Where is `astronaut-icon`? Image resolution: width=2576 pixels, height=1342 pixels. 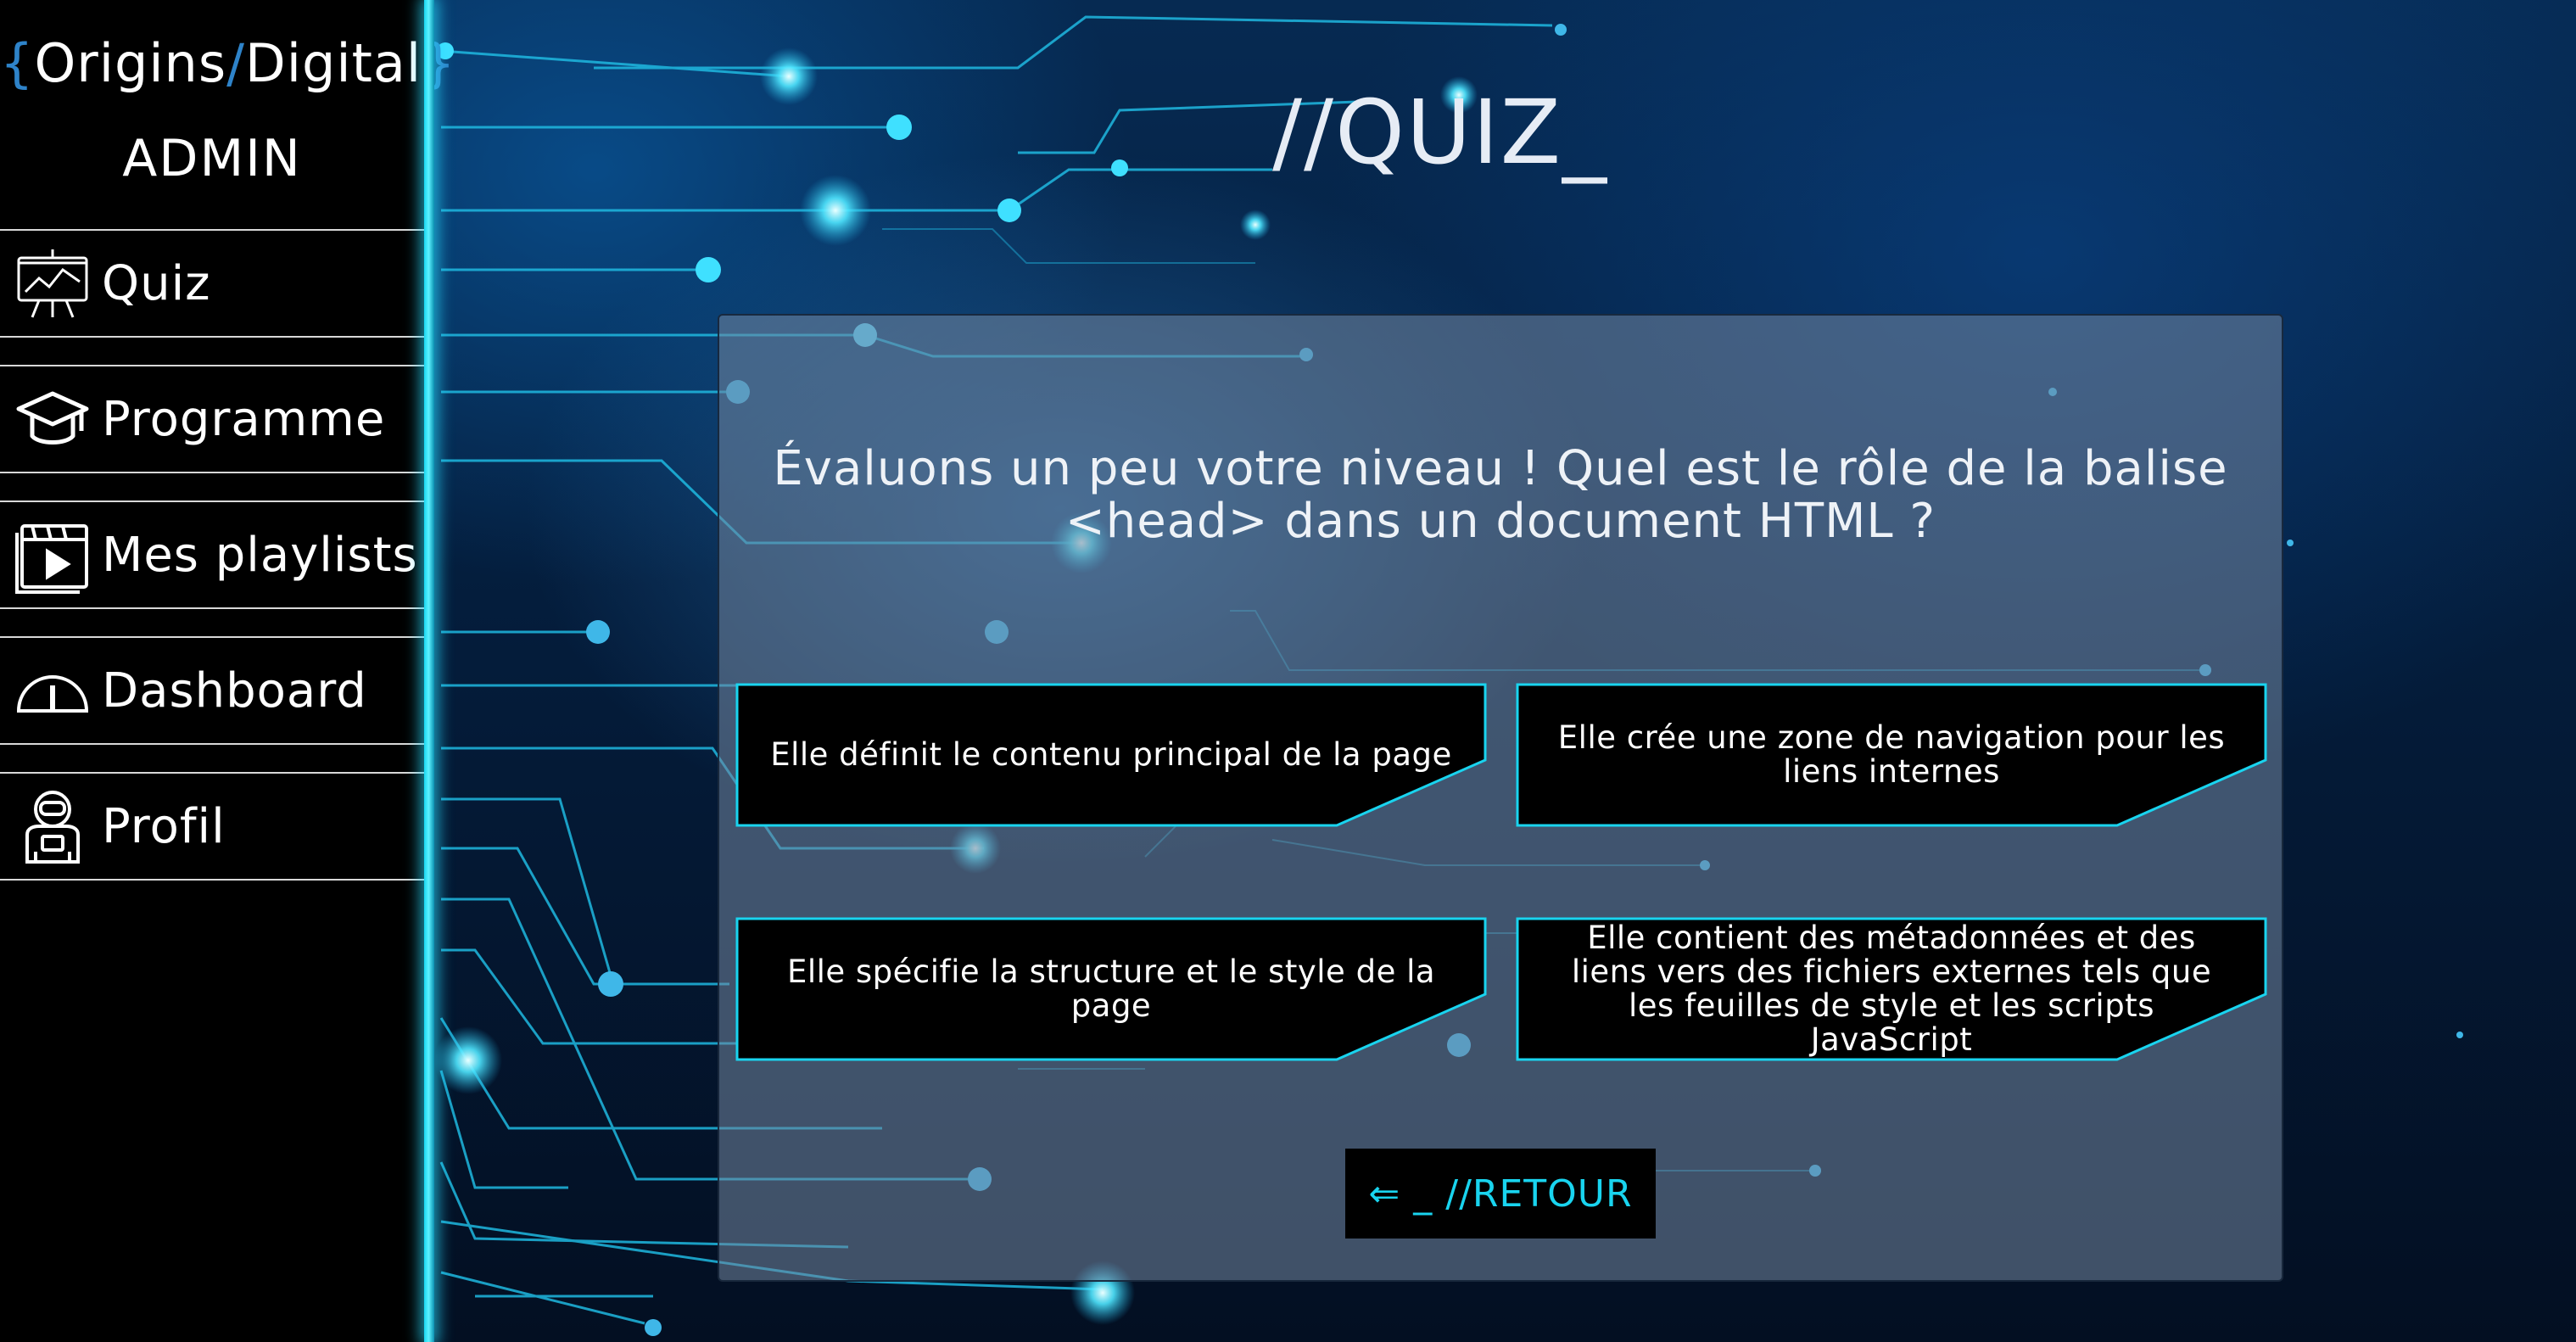 astronaut-icon is located at coordinates (53, 826).